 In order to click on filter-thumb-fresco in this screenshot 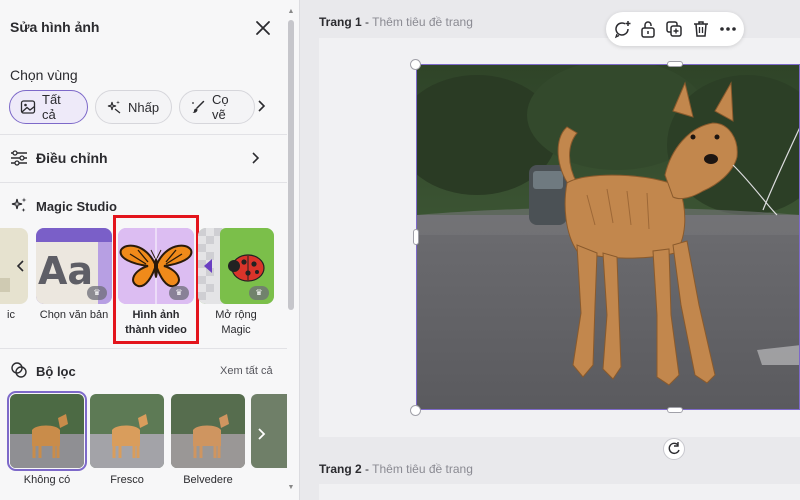, I will do `click(127, 431)`.